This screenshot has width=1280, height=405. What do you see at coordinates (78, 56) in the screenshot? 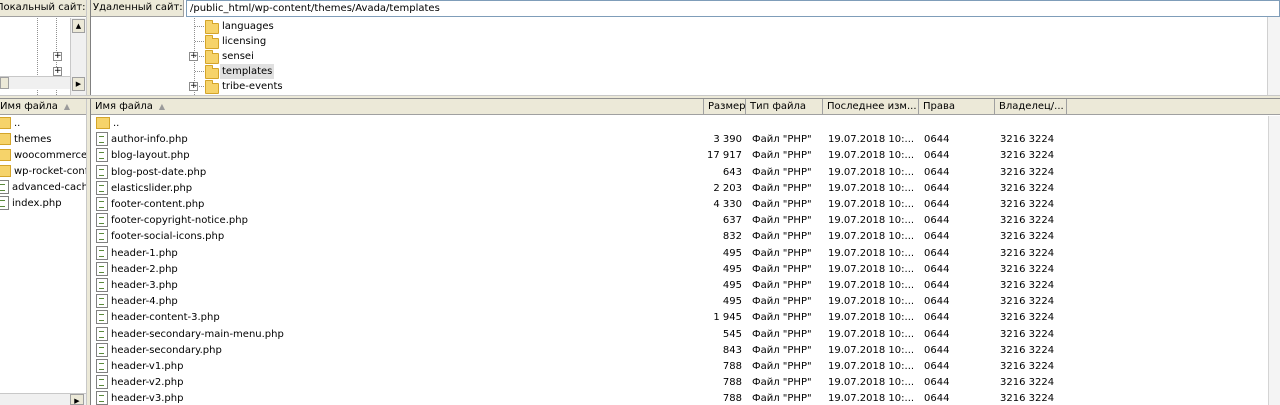
I see `local-tree-scrollbar: ▲ ▶` at bounding box center [78, 56].